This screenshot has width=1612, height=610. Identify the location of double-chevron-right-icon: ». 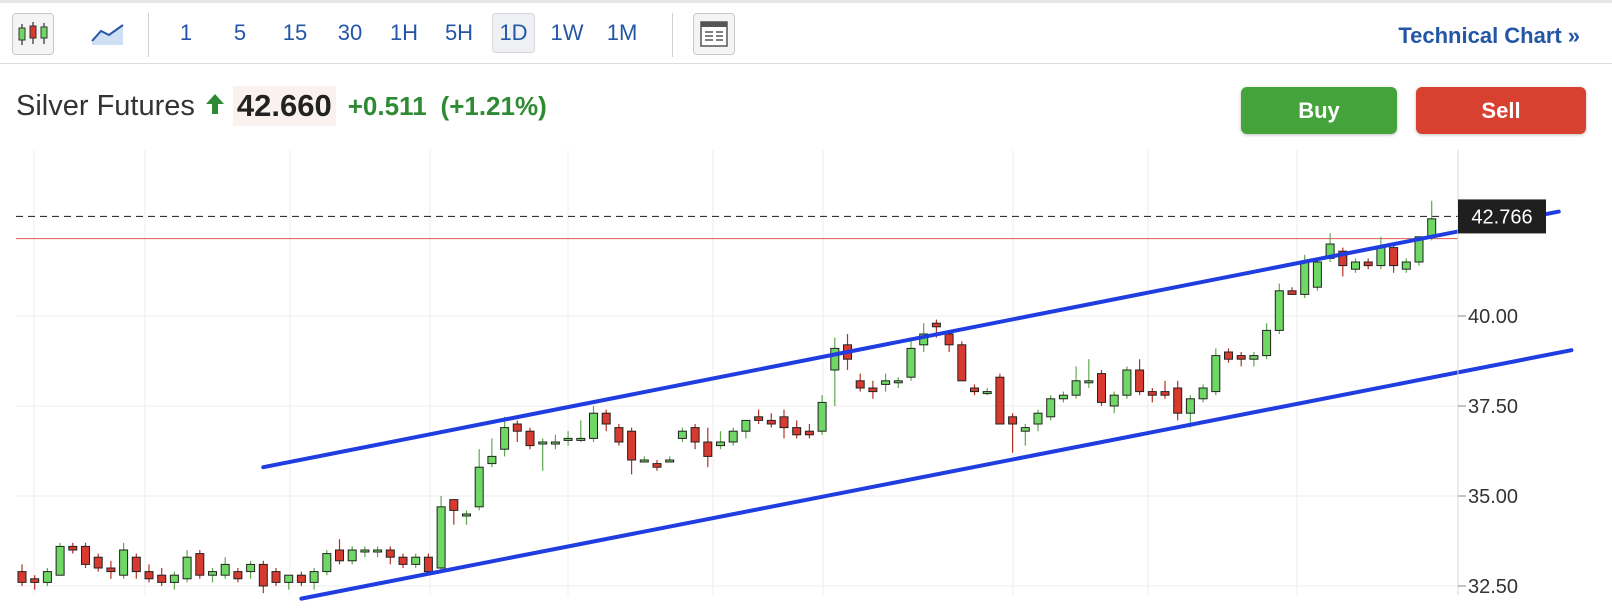
(1573, 35).